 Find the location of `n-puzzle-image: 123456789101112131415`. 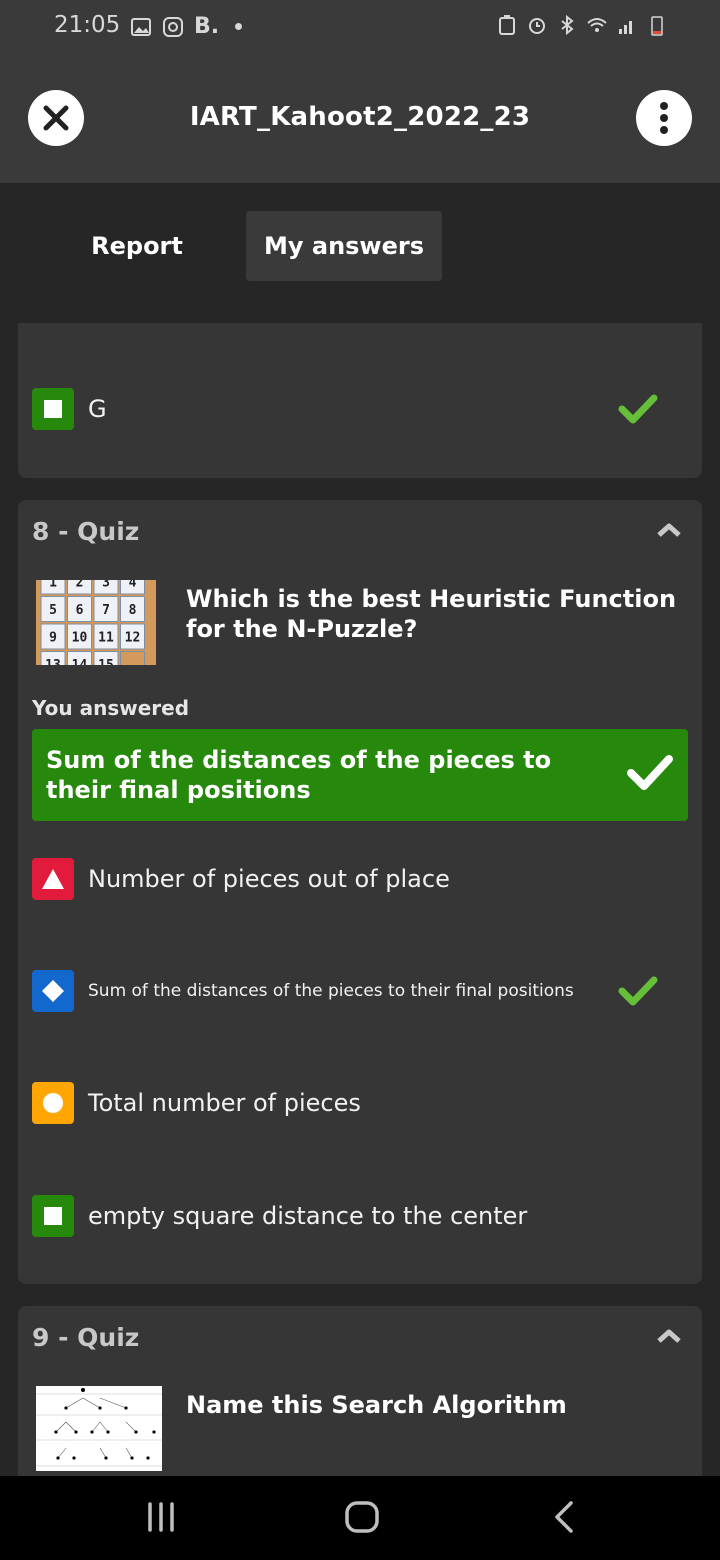

n-puzzle-image: 123456789101112131415 is located at coordinates (96, 622).